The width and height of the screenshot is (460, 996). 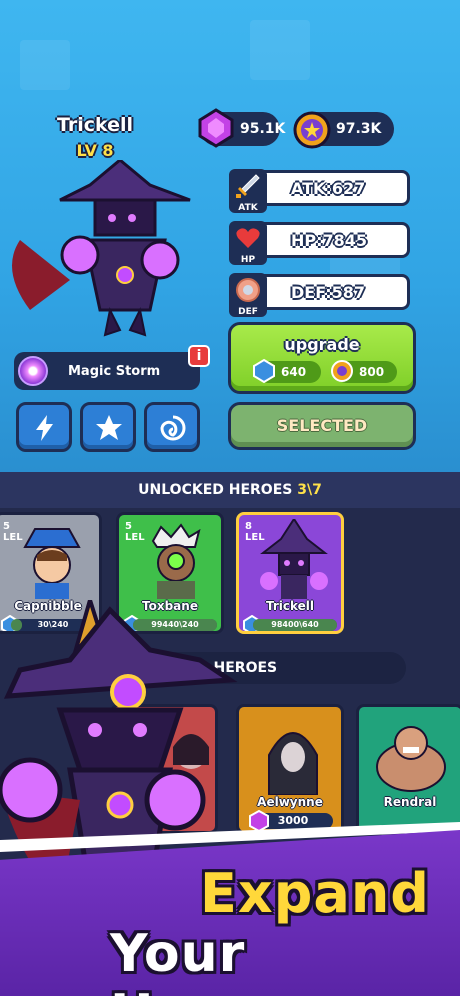 What do you see at coordinates (248, 208) in the screenshot?
I see `atk-tag: ATK` at bounding box center [248, 208].